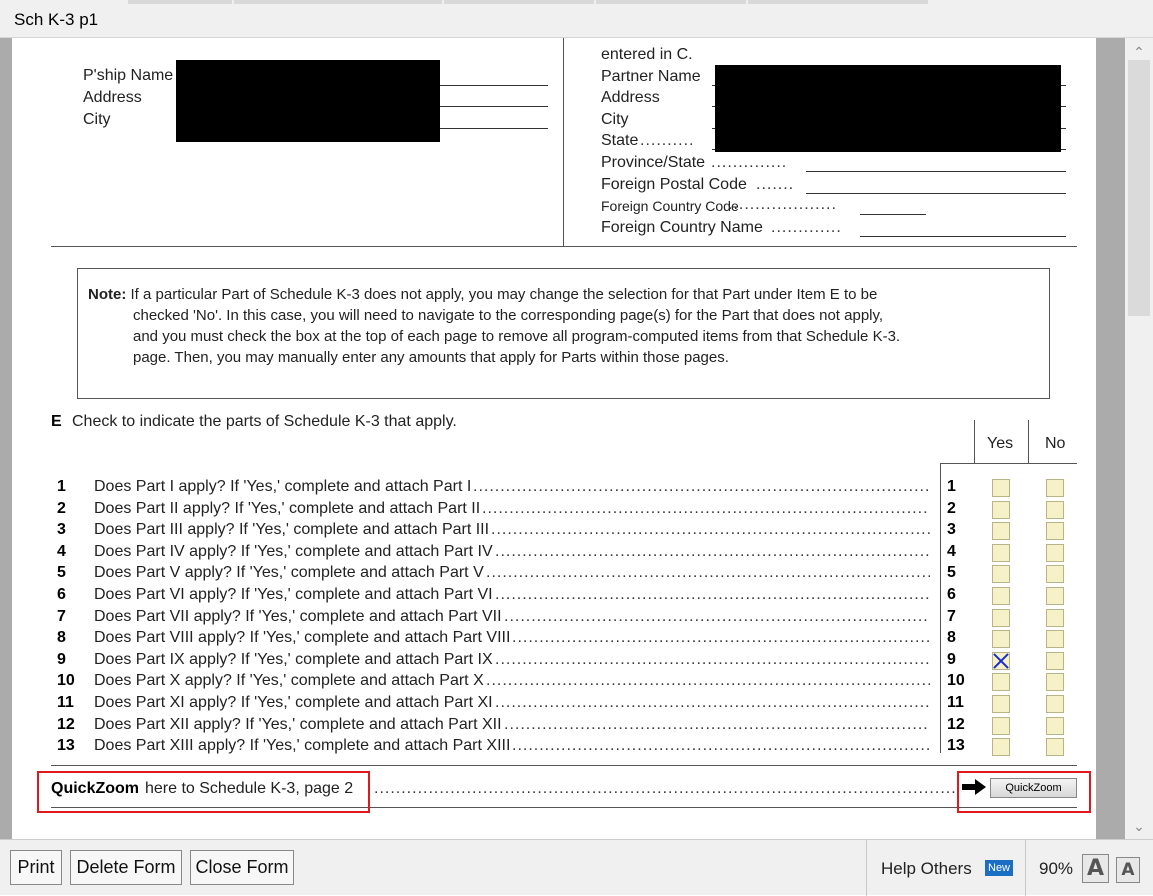 Image resolution: width=1153 pixels, height=896 pixels. What do you see at coordinates (61, 637) in the screenshot?
I see `row-number: 8` at bounding box center [61, 637].